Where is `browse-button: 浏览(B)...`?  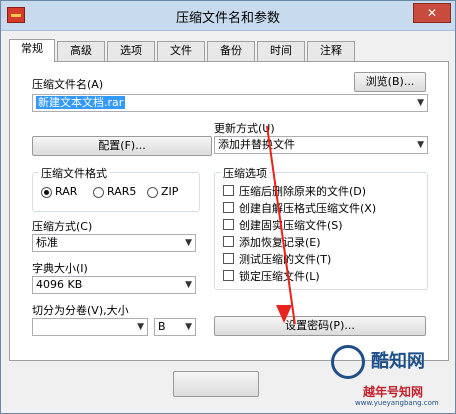 browse-button: 浏览(B)... is located at coordinates (390, 82).